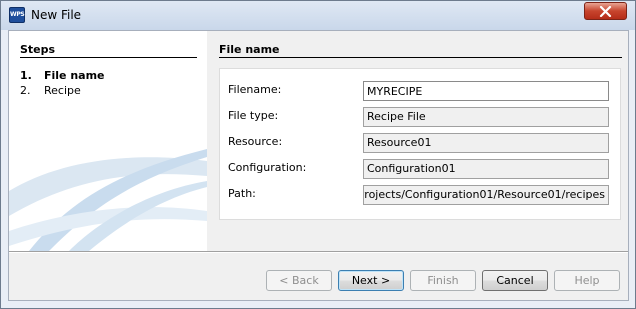 Image resolution: width=636 pixels, height=309 pixels. What do you see at coordinates (242, 193) in the screenshot?
I see `path-label: Path:` at bounding box center [242, 193].